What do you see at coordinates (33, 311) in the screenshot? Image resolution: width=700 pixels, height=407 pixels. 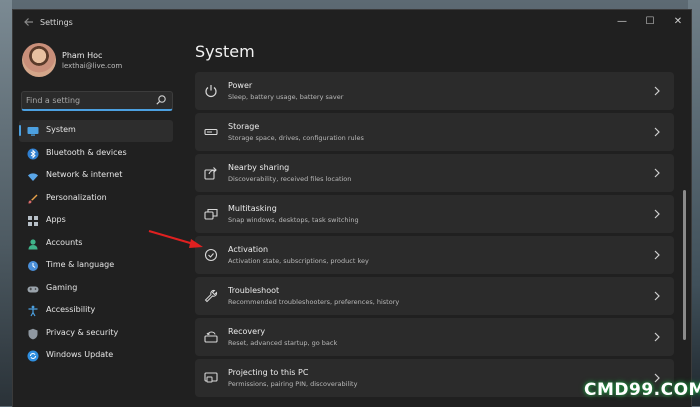 I see `accessibility-icon` at bounding box center [33, 311].